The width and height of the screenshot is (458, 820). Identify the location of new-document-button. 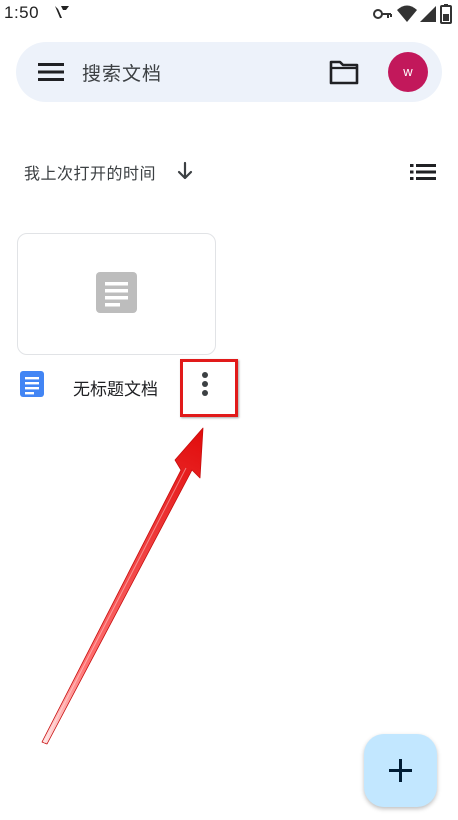
(400, 770).